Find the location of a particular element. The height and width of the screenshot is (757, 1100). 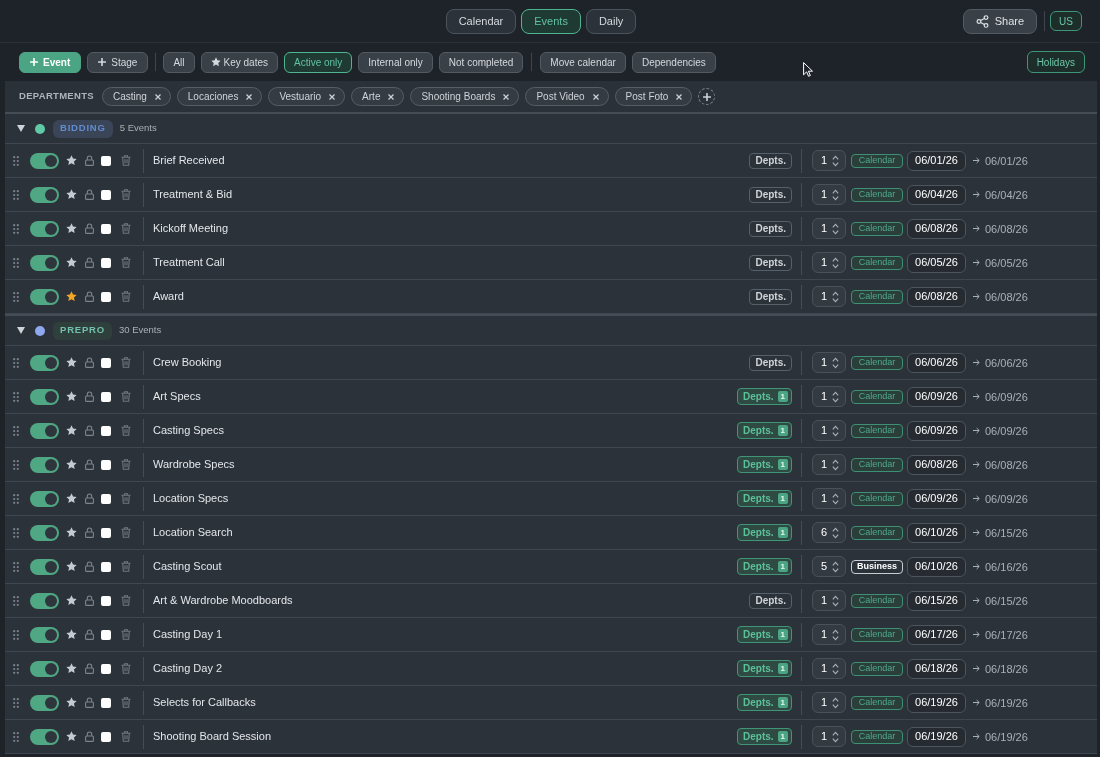

department-chip: Vestuario is located at coordinates (307, 96).